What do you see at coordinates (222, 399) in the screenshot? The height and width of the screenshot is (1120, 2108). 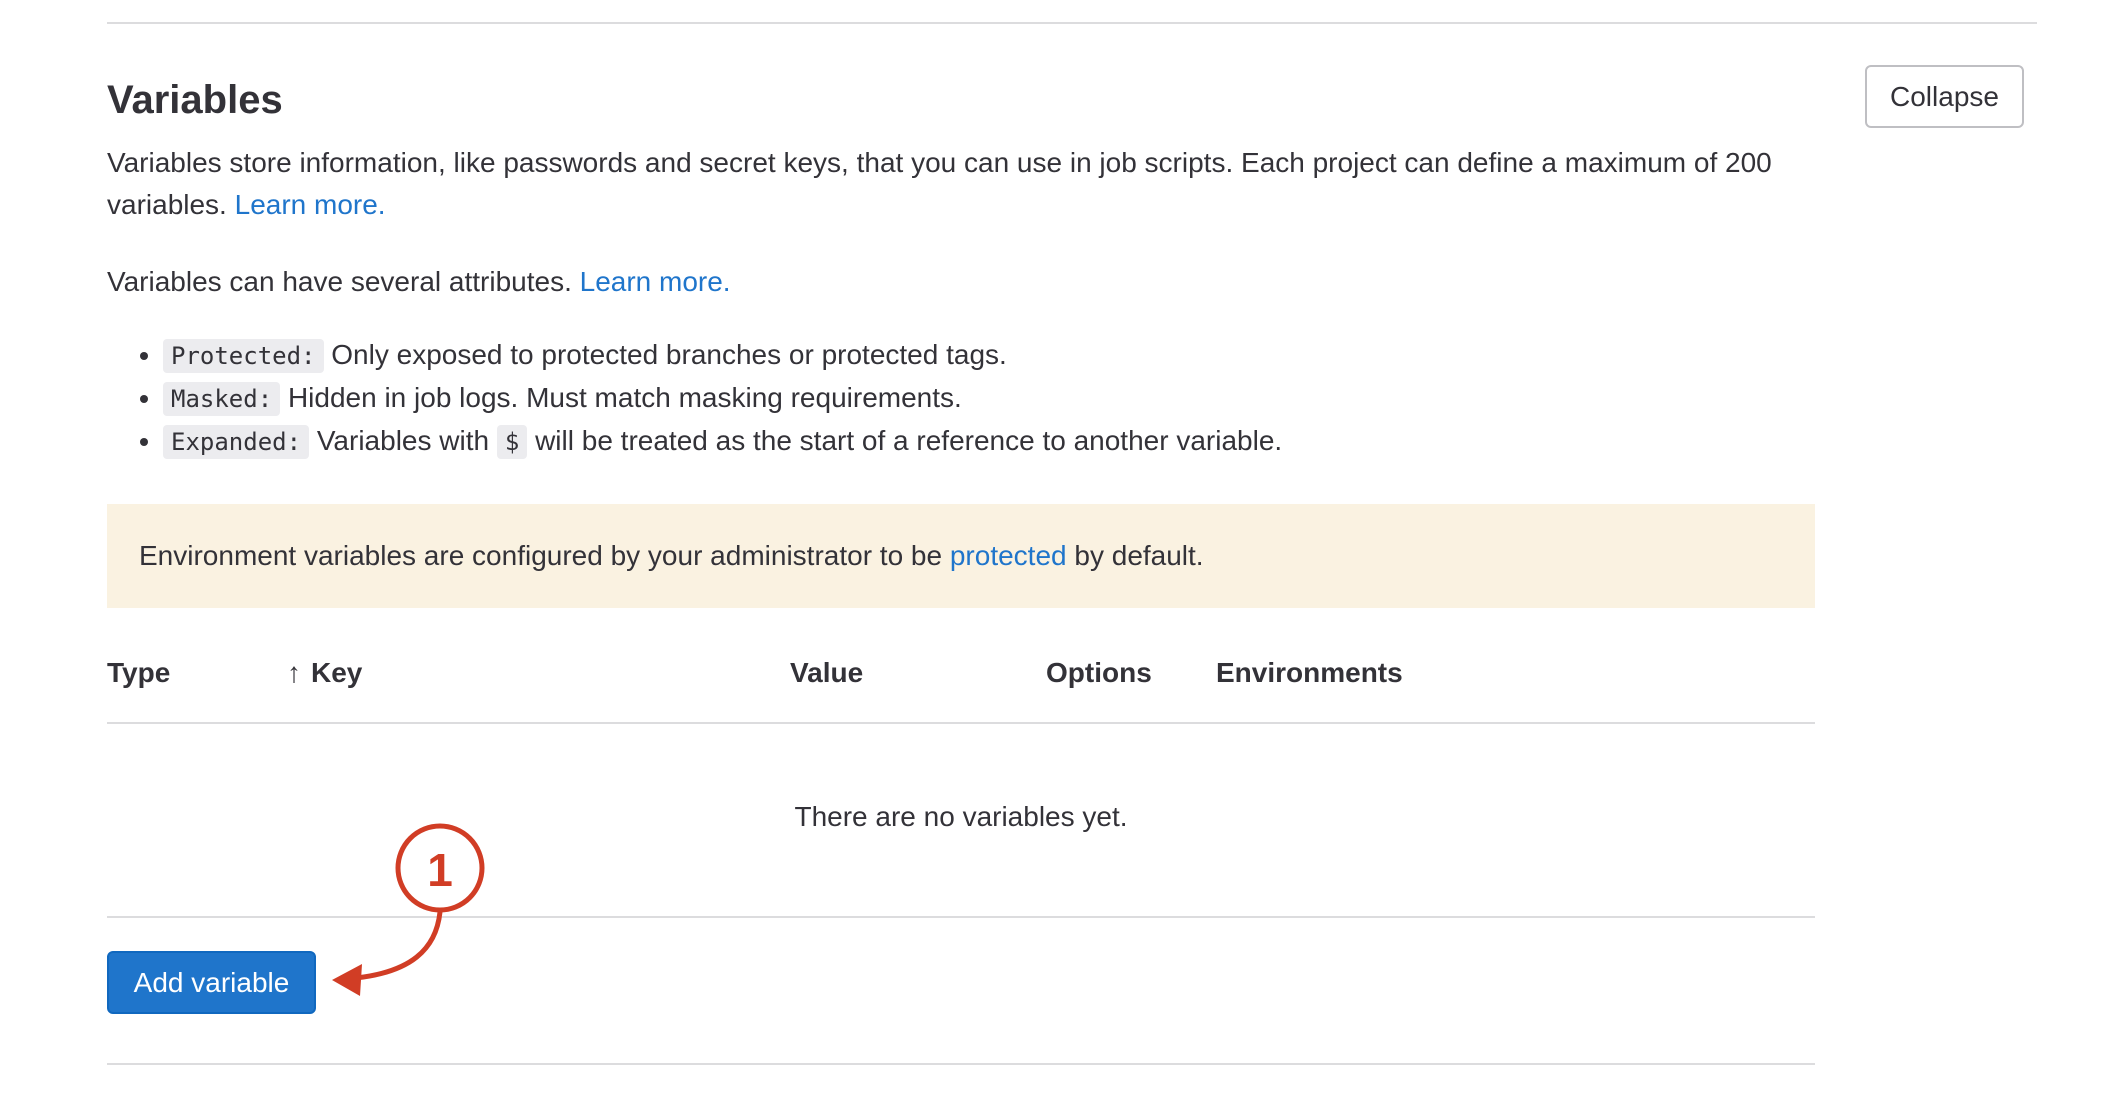 I see `attribute-name-masked: Masked:` at bounding box center [222, 399].